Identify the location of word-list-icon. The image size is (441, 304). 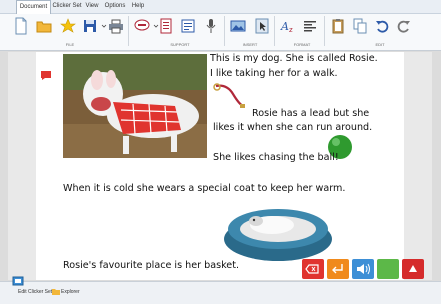
(166, 26).